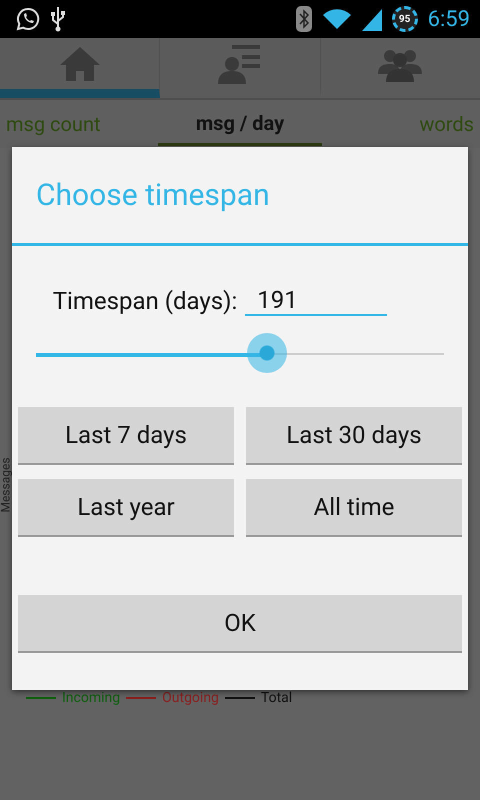  Describe the element at coordinates (449, 19) in the screenshot. I see `clock-time: 6:59` at that location.